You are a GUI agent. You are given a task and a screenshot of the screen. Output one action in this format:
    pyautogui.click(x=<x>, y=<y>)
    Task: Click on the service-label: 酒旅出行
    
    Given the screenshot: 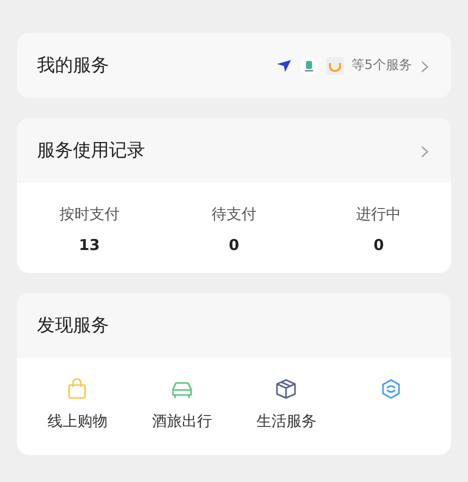 What is the action you would take?
    pyautogui.click(x=182, y=421)
    